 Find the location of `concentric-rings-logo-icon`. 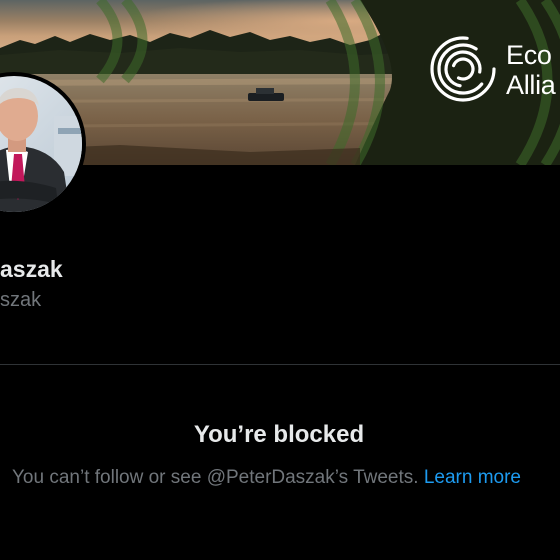

concentric-rings-logo-icon is located at coordinates (463, 69).